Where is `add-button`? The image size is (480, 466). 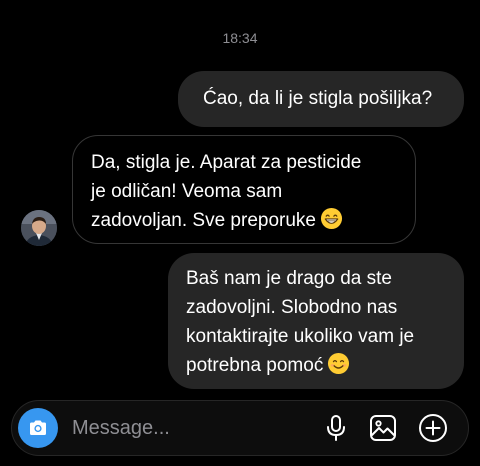 add-button is located at coordinates (433, 428).